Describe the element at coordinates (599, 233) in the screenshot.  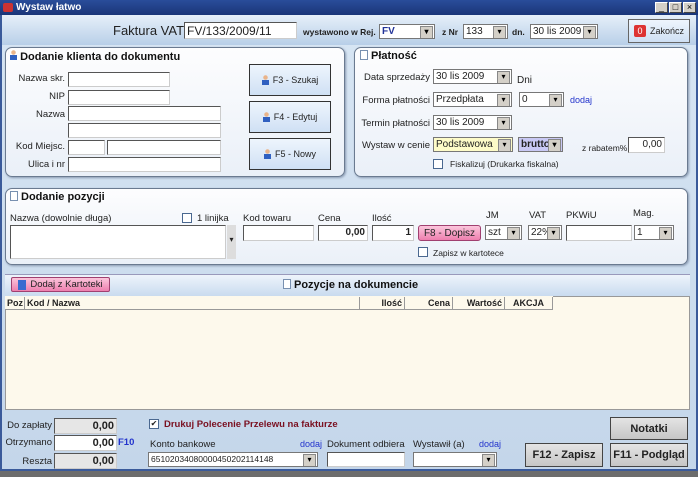
I see `pkwiu-input` at that location.